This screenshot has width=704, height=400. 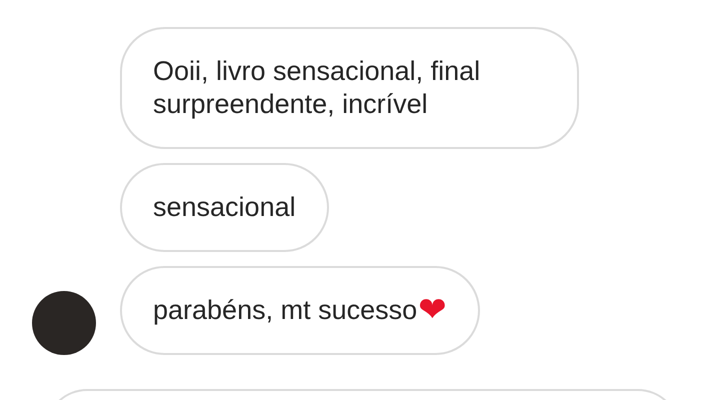 I want to click on message-text: parabéns, mt sucesso, so click(x=285, y=310).